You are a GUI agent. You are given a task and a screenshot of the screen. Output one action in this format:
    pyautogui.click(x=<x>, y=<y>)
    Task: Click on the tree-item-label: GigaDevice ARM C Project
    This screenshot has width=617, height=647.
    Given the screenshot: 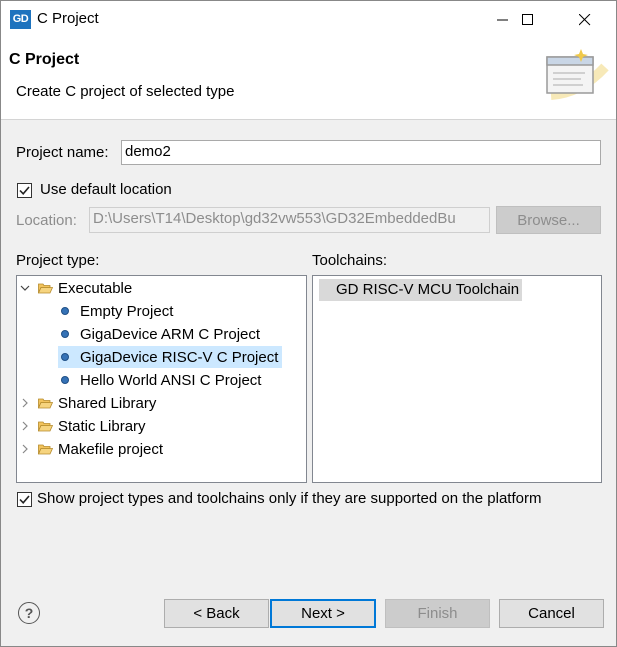 What is the action you would take?
    pyautogui.click(x=170, y=334)
    